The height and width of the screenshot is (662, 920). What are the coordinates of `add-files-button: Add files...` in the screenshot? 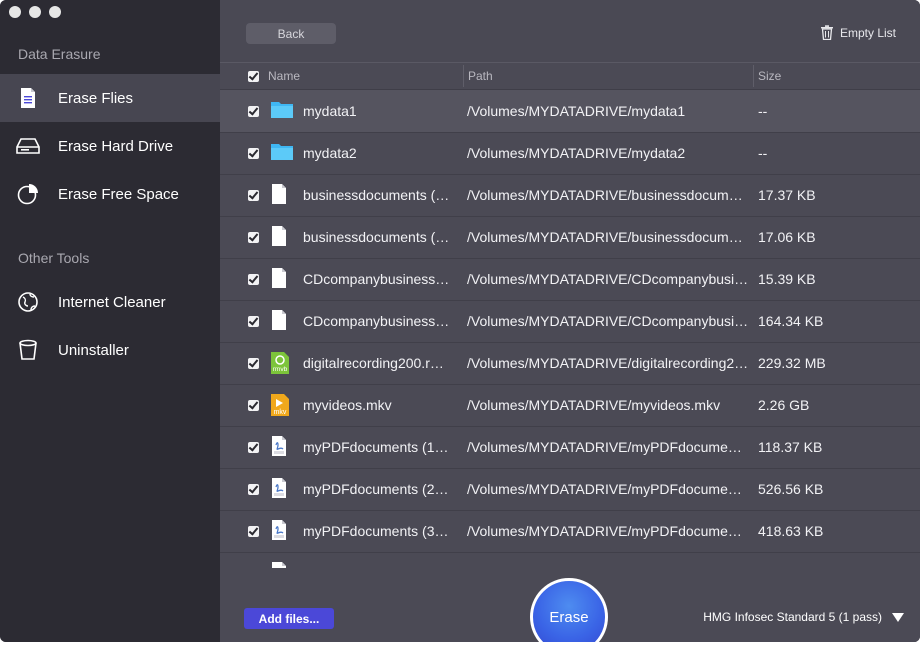 It's located at (289, 618).